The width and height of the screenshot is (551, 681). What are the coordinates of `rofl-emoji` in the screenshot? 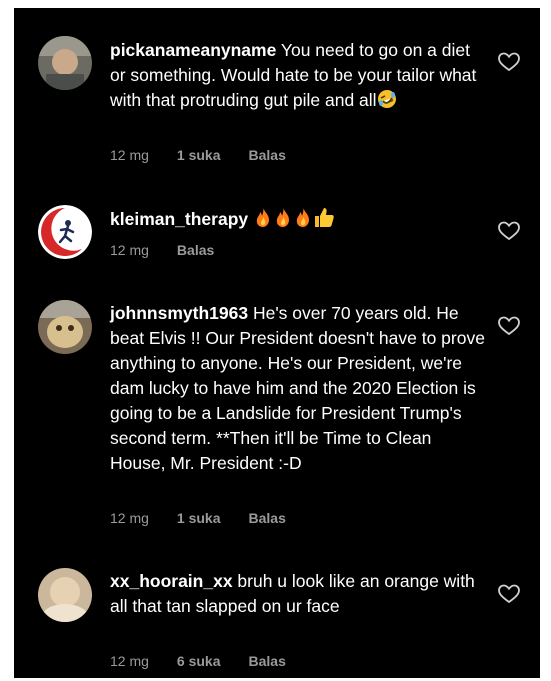 It's located at (387, 102).